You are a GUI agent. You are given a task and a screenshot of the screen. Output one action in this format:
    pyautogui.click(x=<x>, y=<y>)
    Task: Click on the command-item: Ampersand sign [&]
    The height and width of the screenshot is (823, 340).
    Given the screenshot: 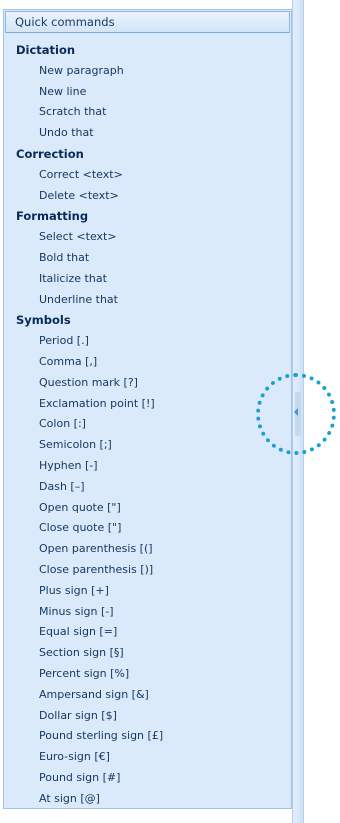 What is the action you would take?
    pyautogui.click(x=147, y=695)
    